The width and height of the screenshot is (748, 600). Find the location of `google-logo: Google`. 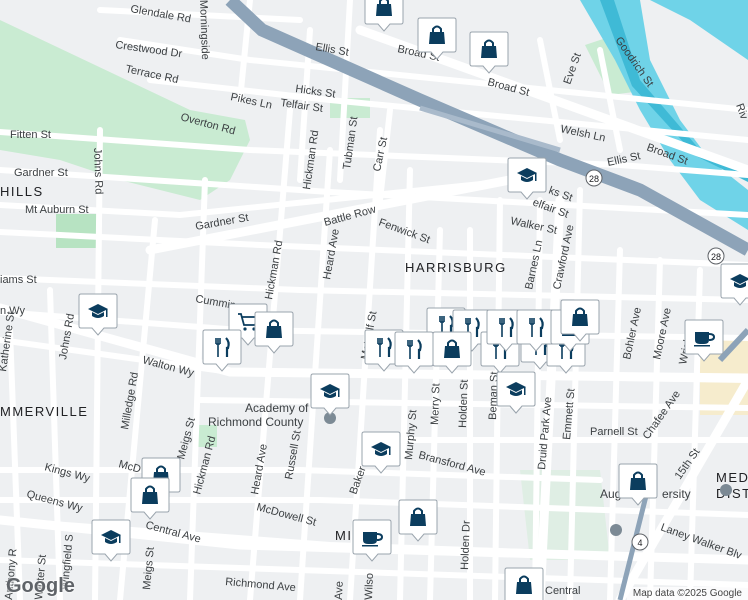

google-logo: Google is located at coordinates (40, 586).